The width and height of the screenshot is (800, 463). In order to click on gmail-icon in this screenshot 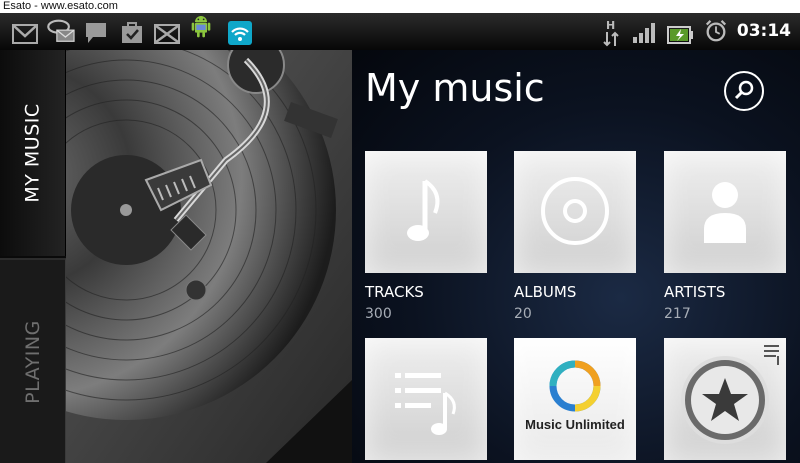, I will do `click(25, 34)`.